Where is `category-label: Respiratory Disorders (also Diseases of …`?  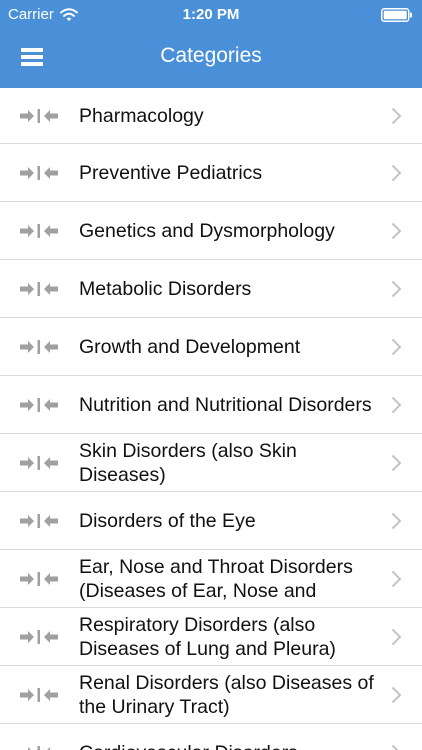 category-label: Respiratory Disorders (also Diseases of … is located at coordinates (207, 636).